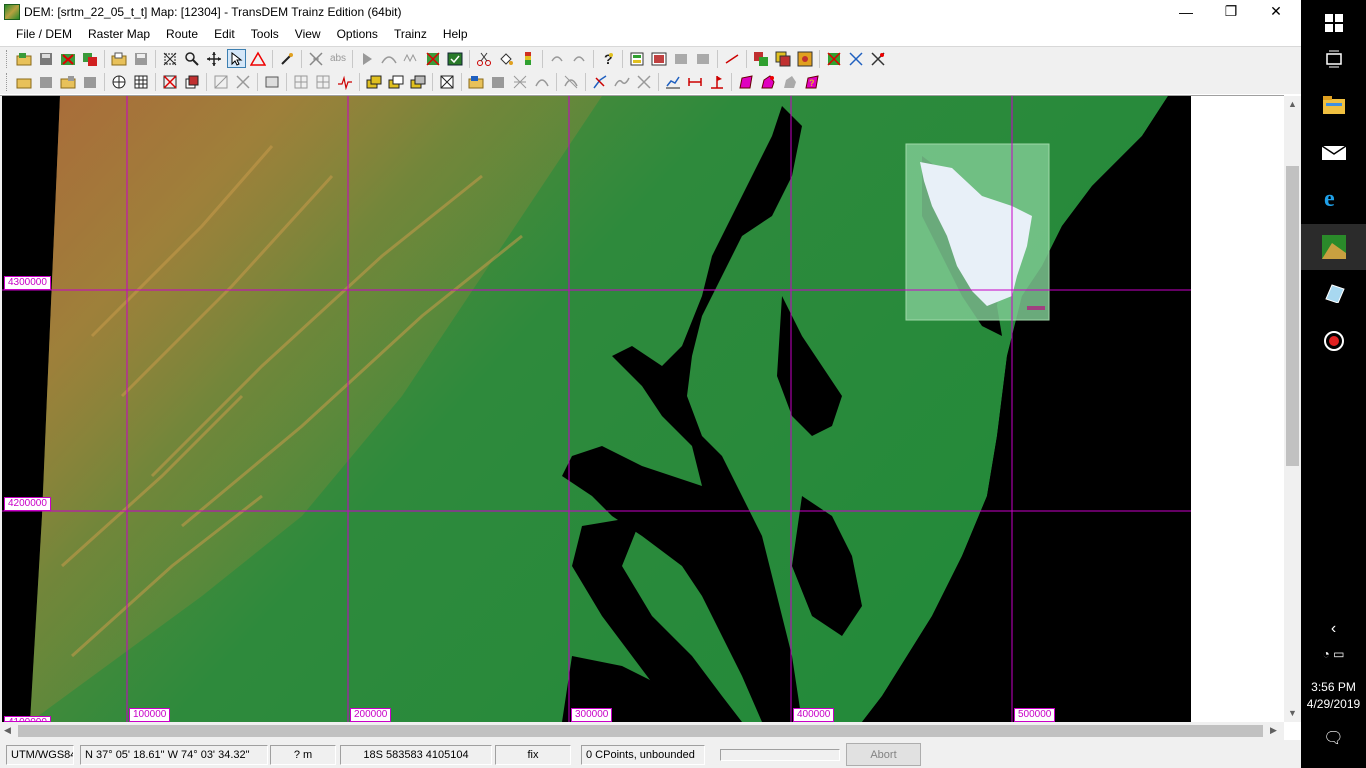 This screenshot has width=1366, height=768. What do you see at coordinates (447, 82) in the screenshot?
I see `export-route-icon` at bounding box center [447, 82].